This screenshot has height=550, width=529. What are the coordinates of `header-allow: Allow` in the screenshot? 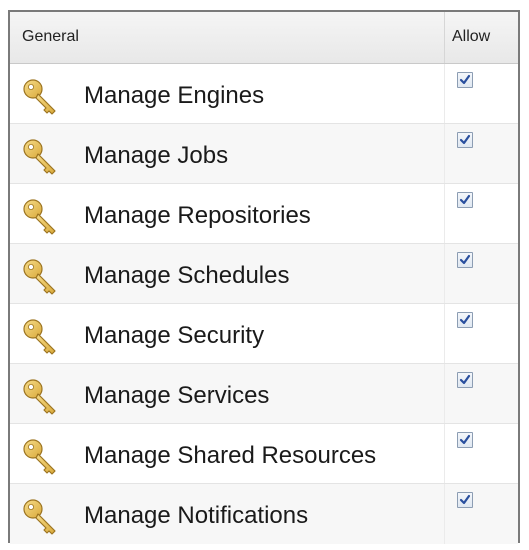 It's located at (471, 36).